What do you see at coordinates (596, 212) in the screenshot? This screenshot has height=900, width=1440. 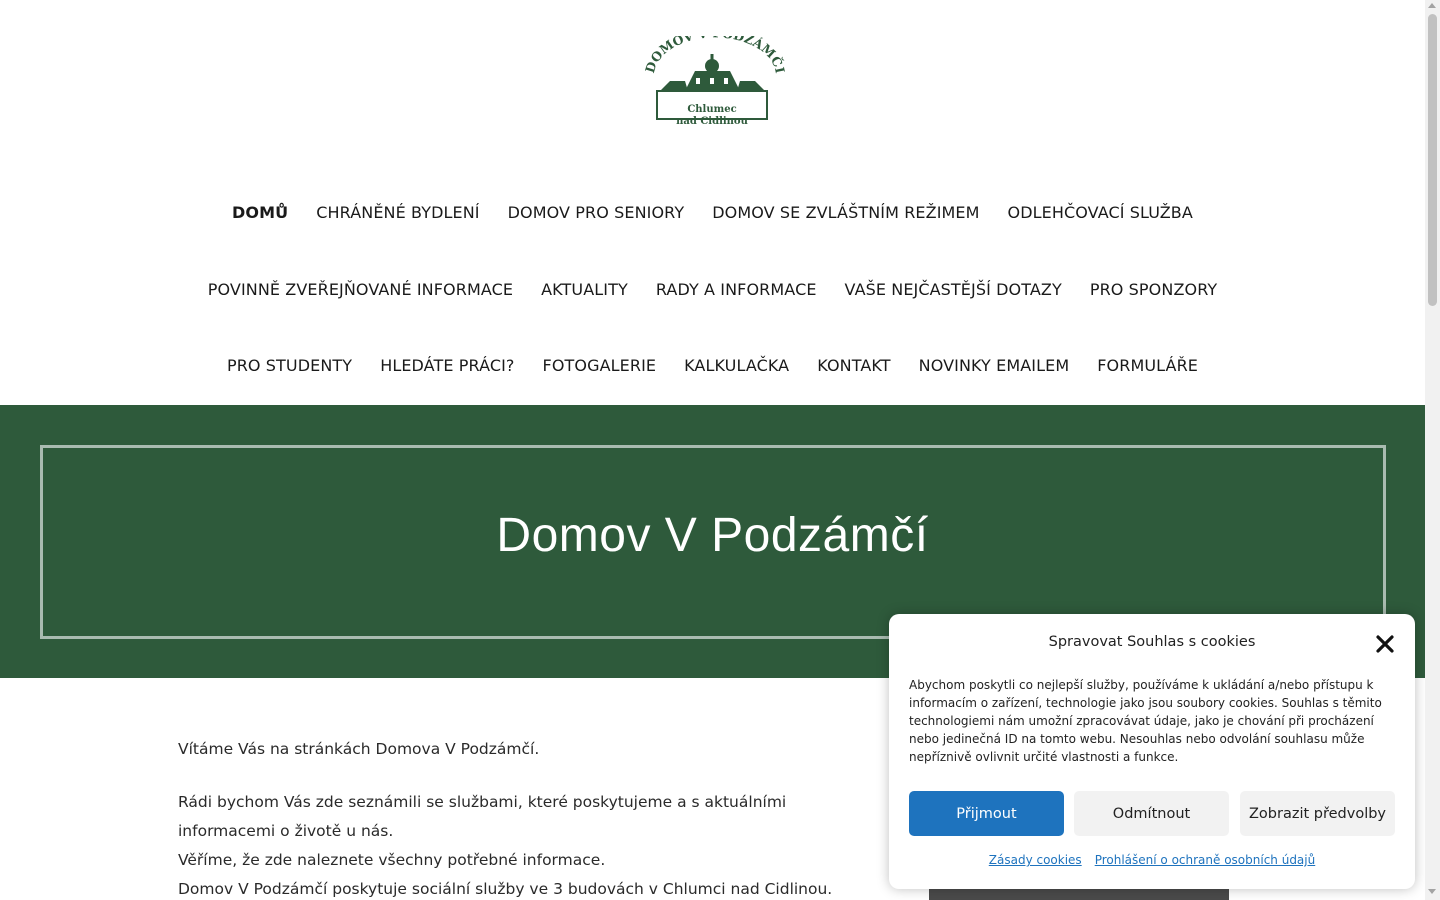 I see `nav-item-domov-pro-seniory: DOMOV PRO SENIORY` at bounding box center [596, 212].